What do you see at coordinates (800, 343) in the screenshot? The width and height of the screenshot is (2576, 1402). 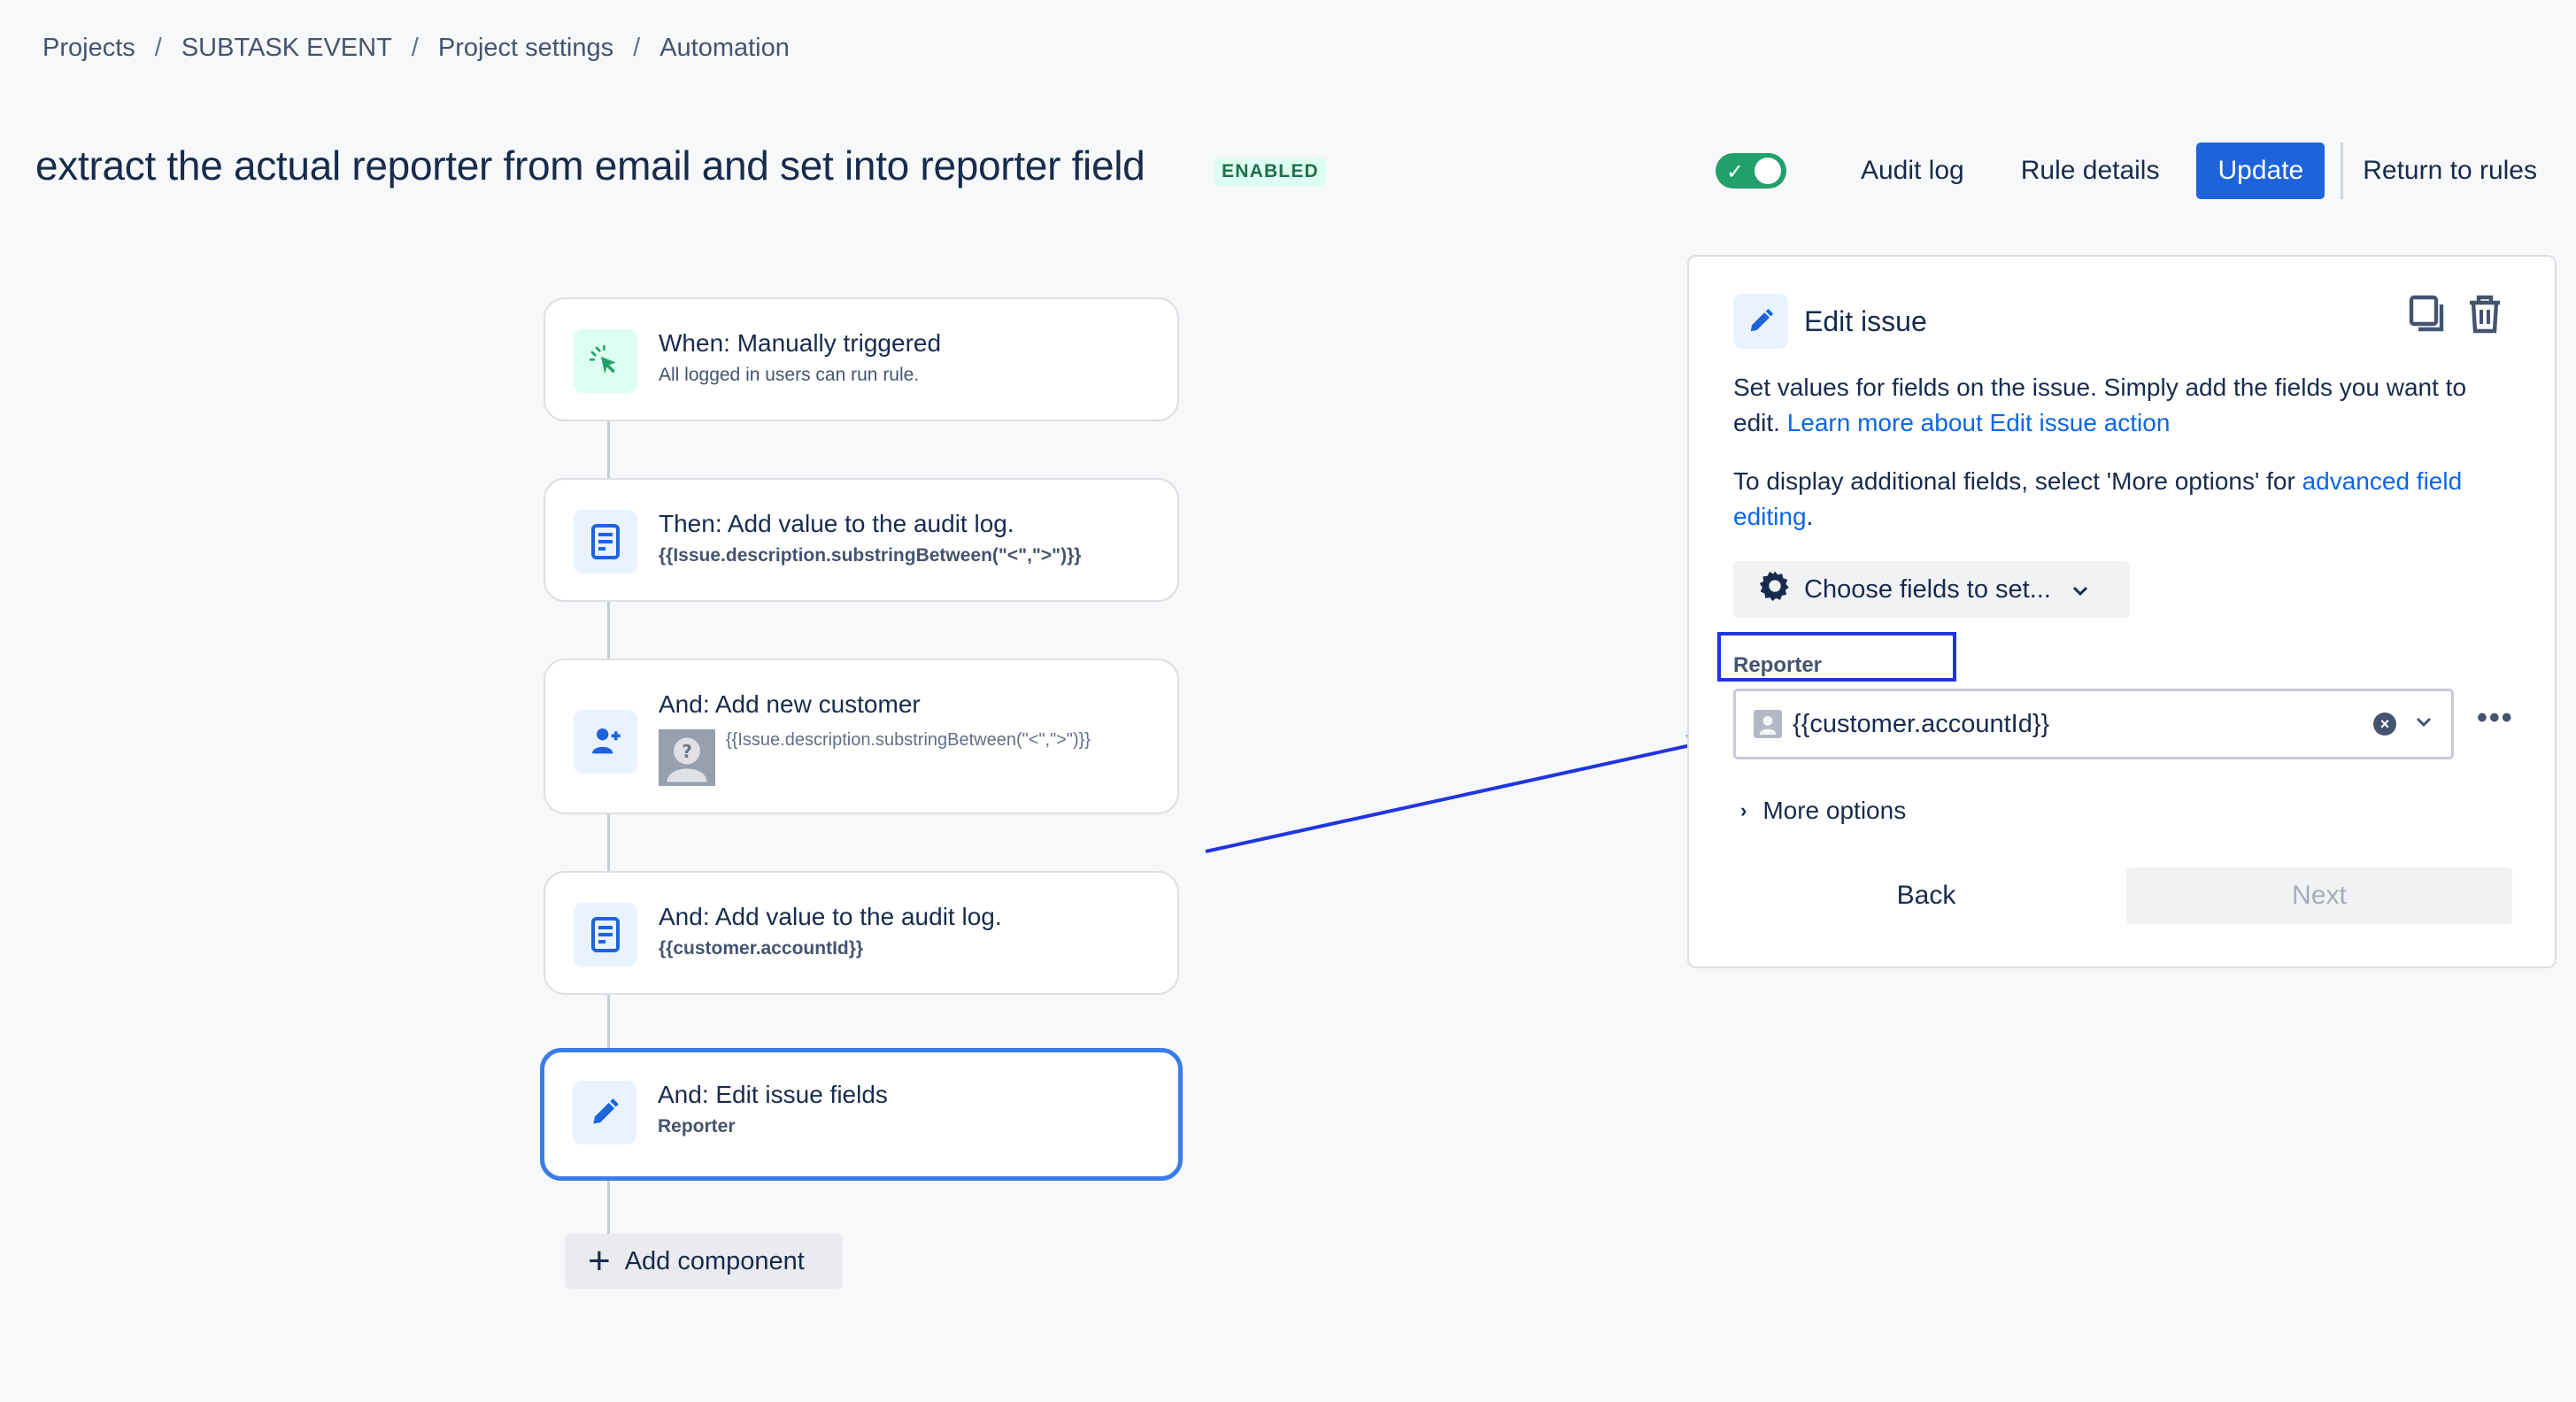 I see `component-title: When: Manually triggered` at bounding box center [800, 343].